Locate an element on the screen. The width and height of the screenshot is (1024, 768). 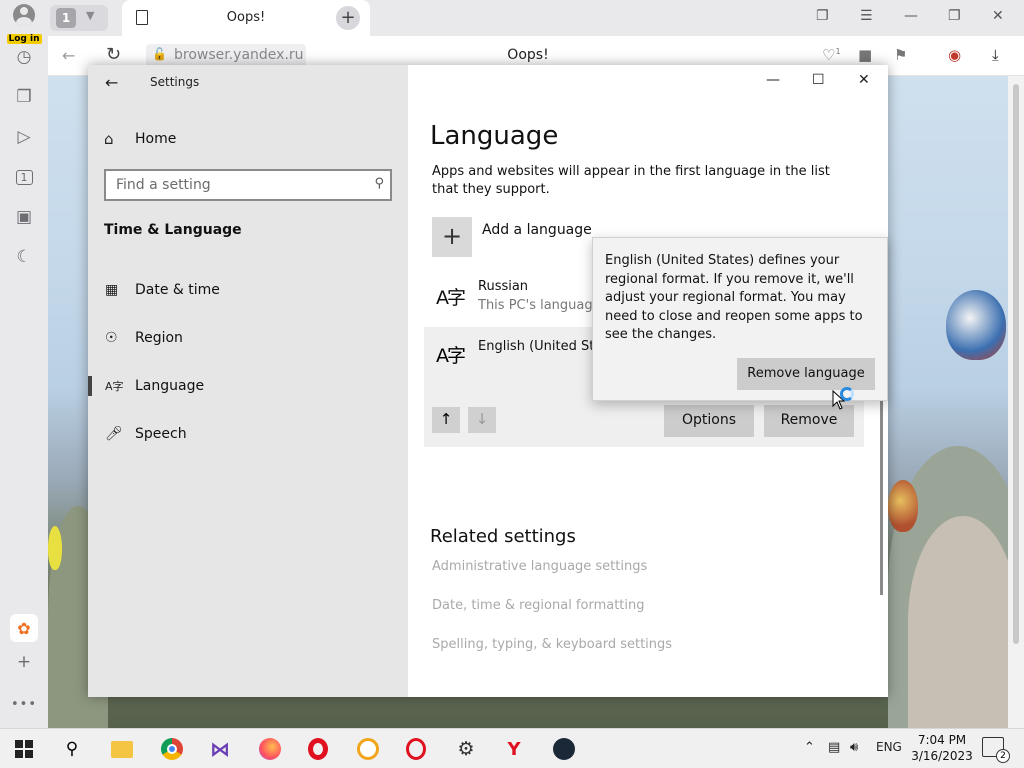
ladybug-extension-icon: ◉ is located at coordinates (954, 55).